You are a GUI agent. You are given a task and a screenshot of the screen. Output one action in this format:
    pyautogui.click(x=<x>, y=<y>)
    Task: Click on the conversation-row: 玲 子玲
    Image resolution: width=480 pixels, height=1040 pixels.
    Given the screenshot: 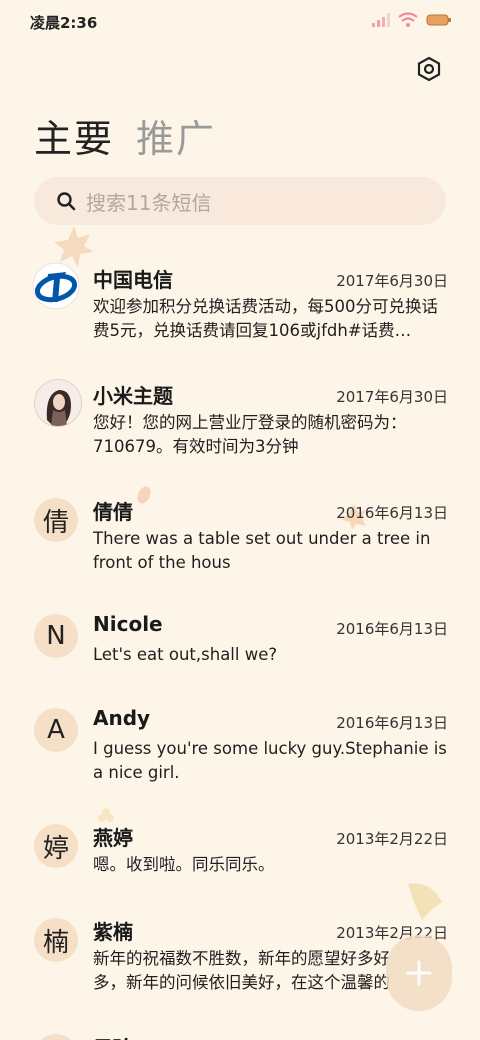 What is the action you would take?
    pyautogui.click(x=240, y=1026)
    